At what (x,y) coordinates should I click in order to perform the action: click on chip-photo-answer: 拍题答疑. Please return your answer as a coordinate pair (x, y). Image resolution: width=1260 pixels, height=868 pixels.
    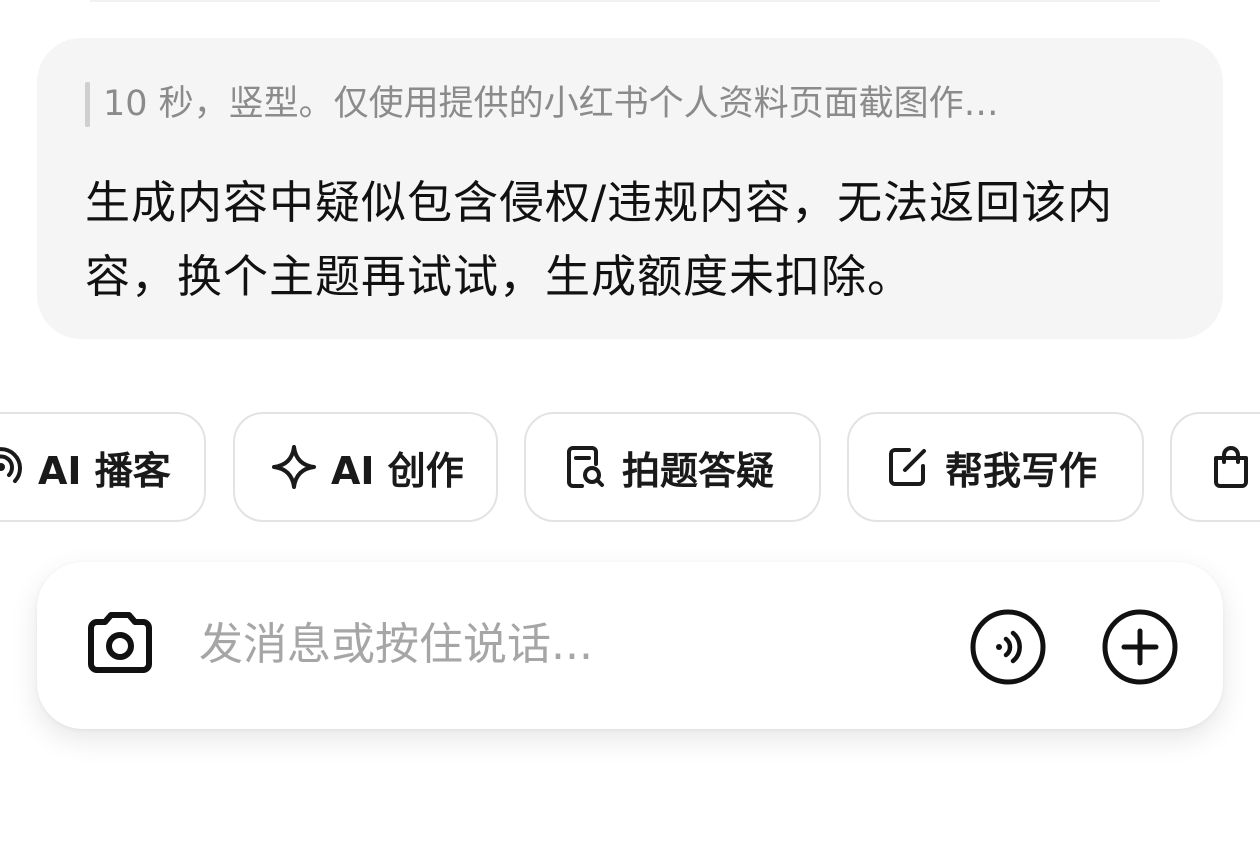
    Looking at the image, I should click on (672, 467).